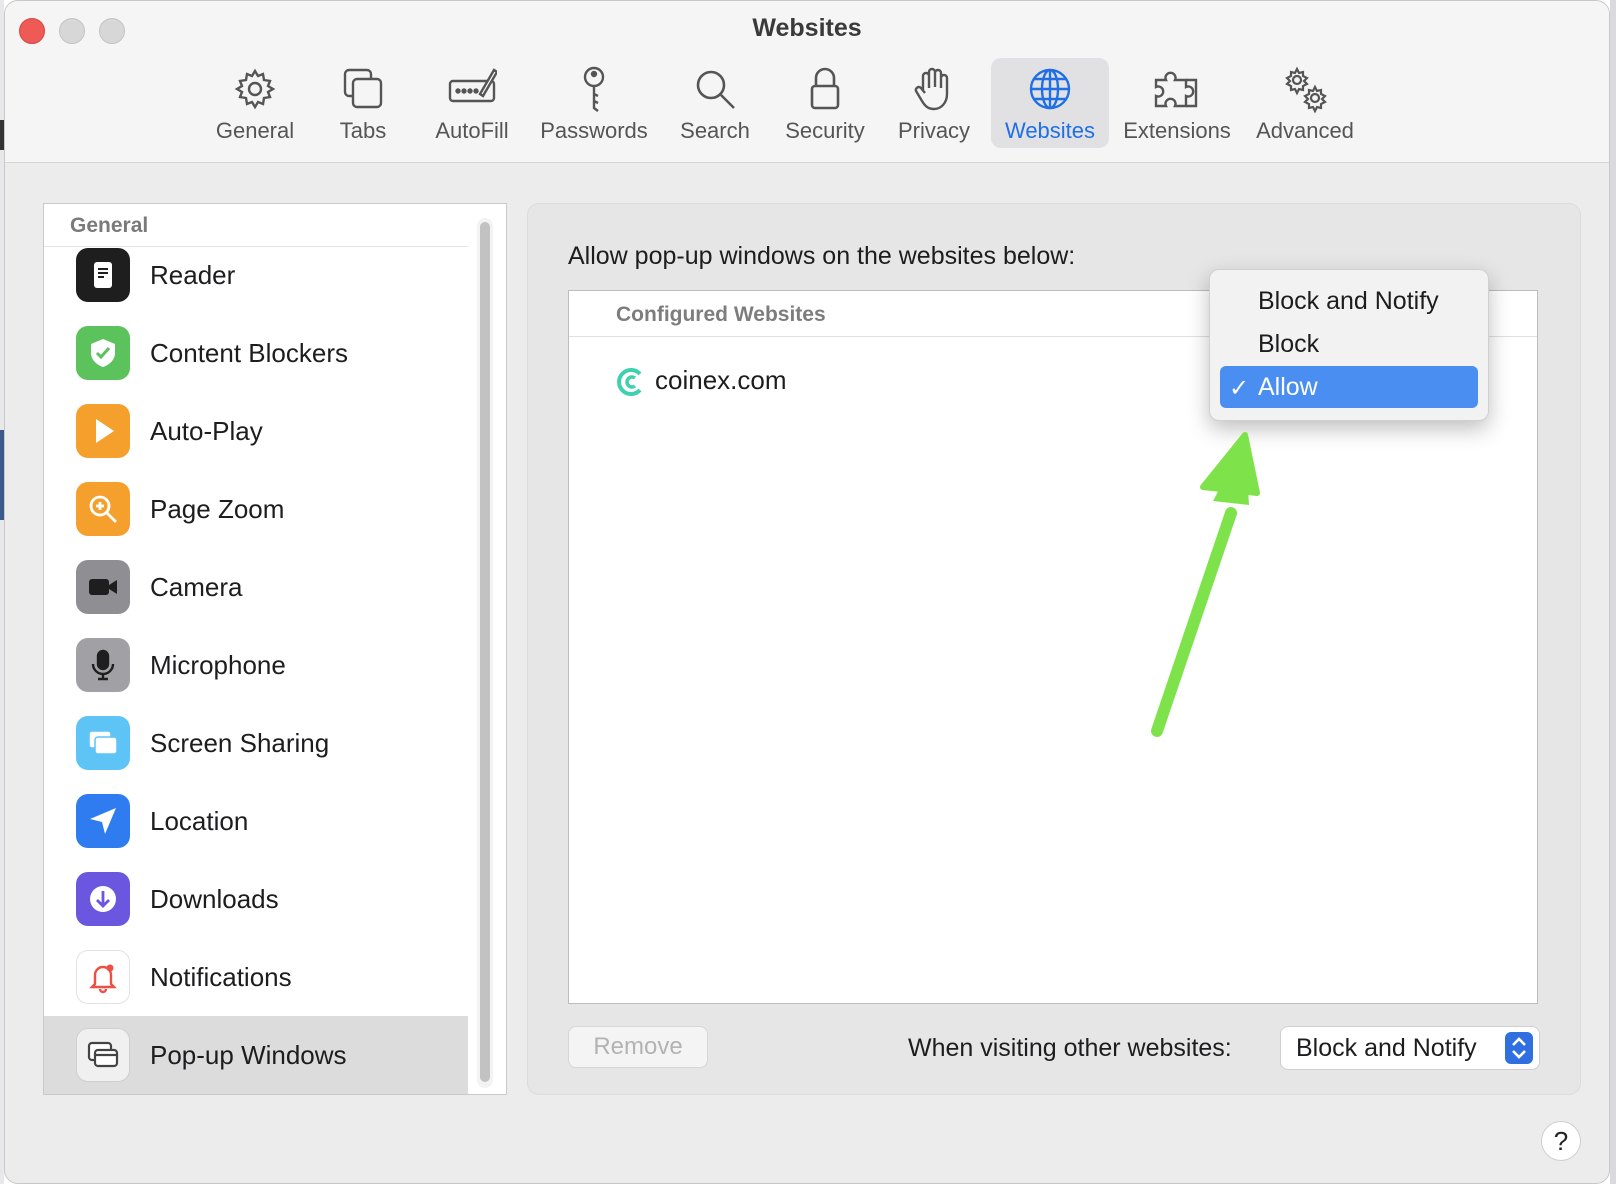 The image size is (1616, 1184). I want to click on sidebar-item-content-blockers: Content Blockers, so click(256, 353).